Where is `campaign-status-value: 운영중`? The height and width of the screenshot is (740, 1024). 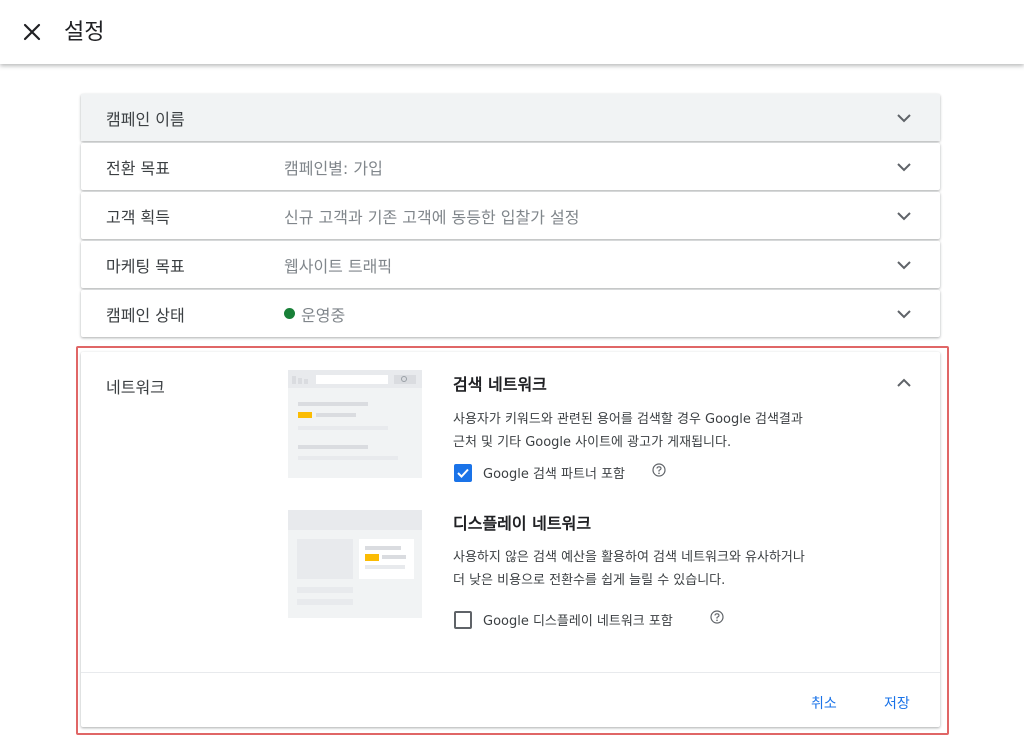 campaign-status-value: 운영중 is located at coordinates (314, 314).